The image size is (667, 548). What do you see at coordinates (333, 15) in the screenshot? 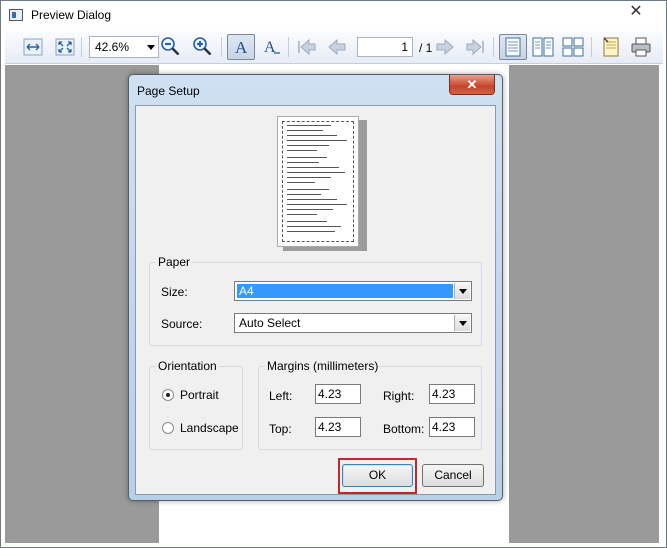
I see `window-titlebar: Preview Dialog ✕` at bounding box center [333, 15].